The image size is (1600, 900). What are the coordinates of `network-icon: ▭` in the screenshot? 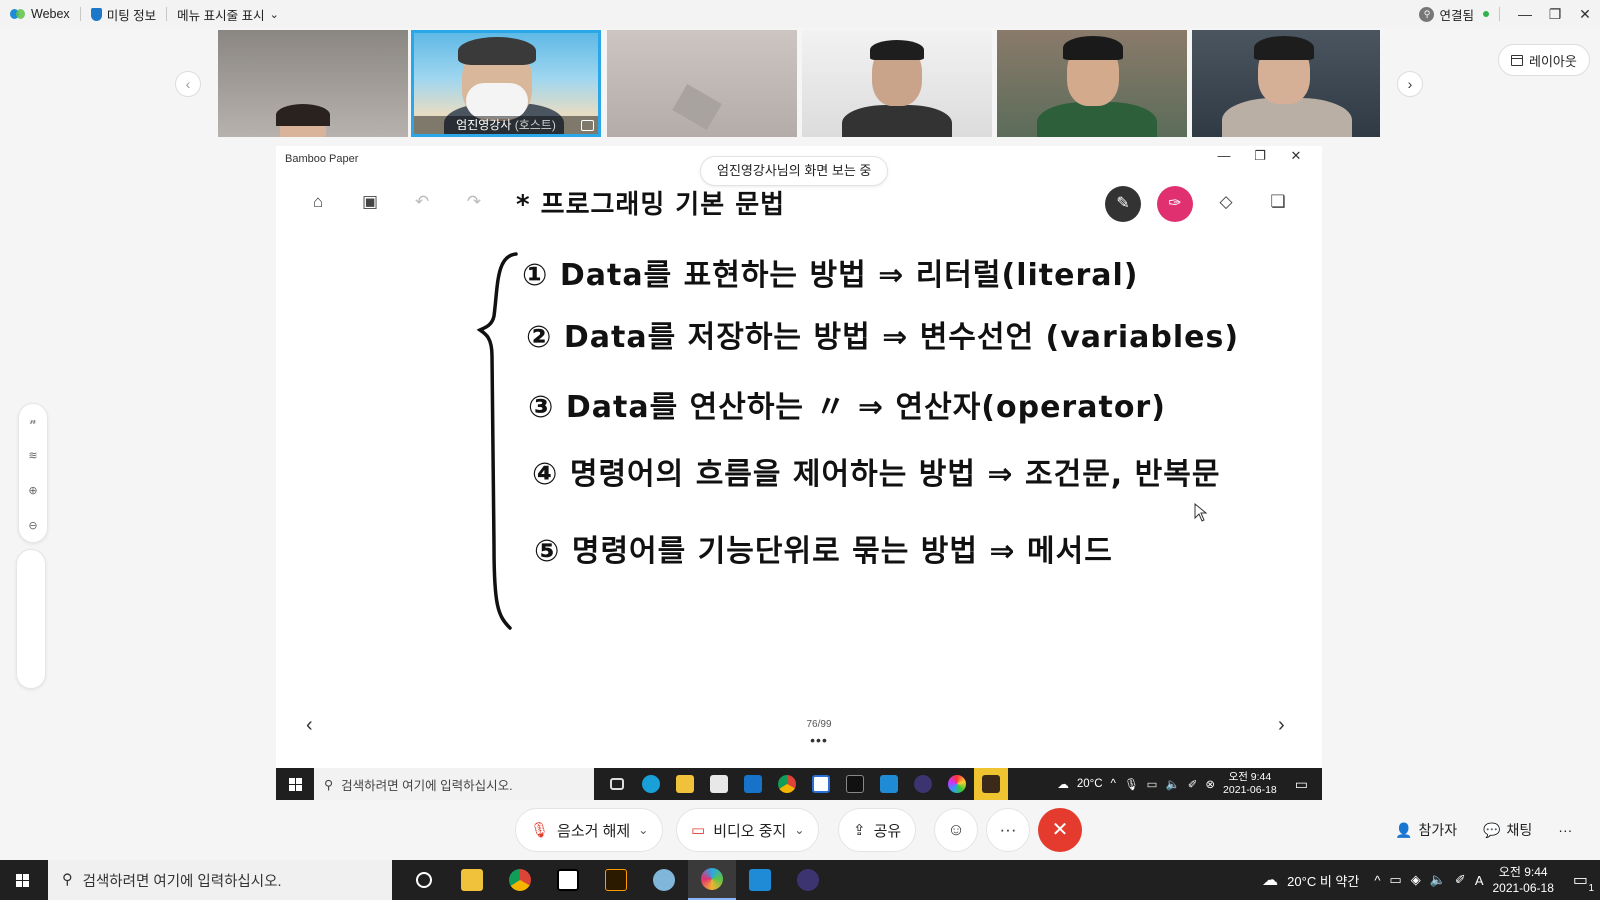 It's located at (1152, 785).